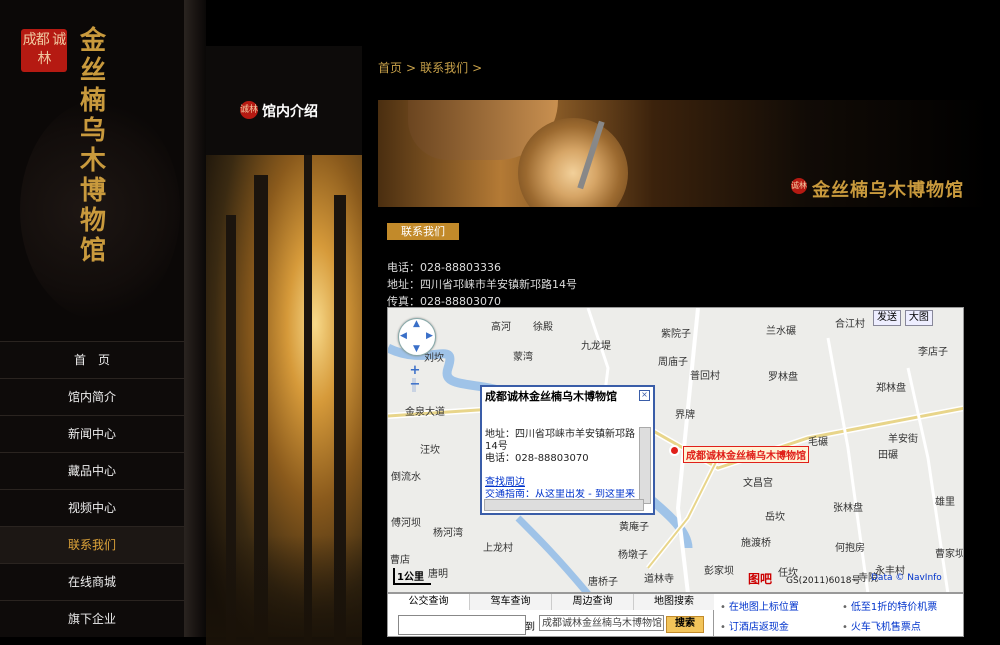 This screenshot has height=645, width=1000. Describe the element at coordinates (284, 400) in the screenshot. I see `forest-image` at that location.